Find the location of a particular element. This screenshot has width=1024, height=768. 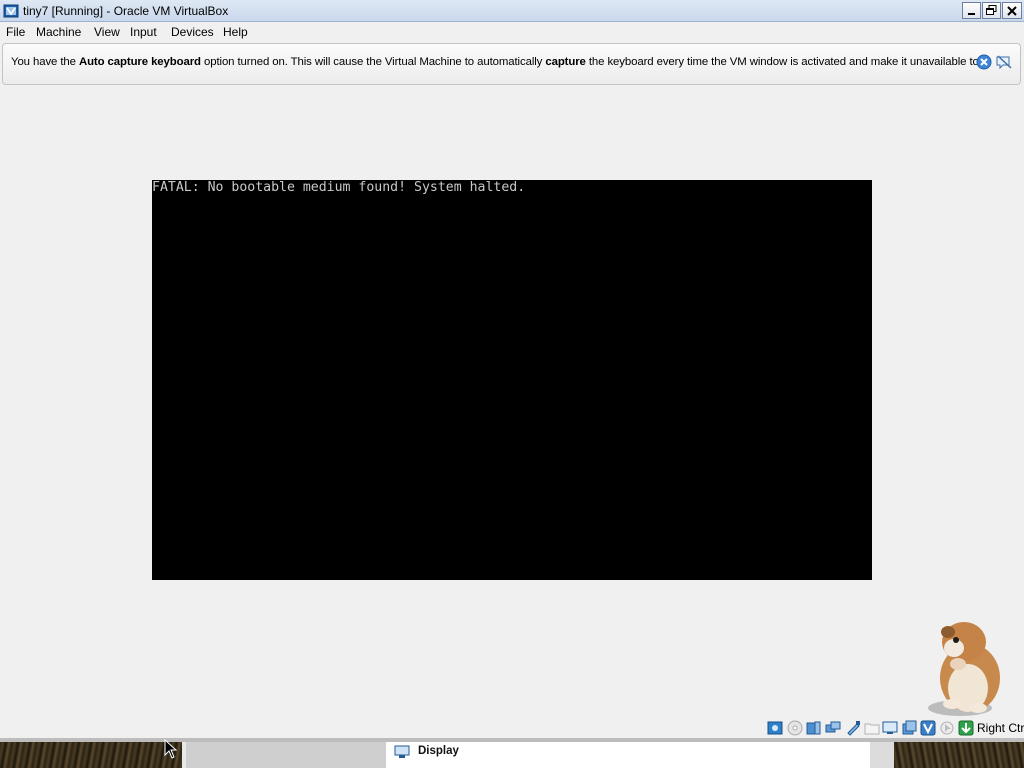

virtualbox-icon is located at coordinates (11, 11).